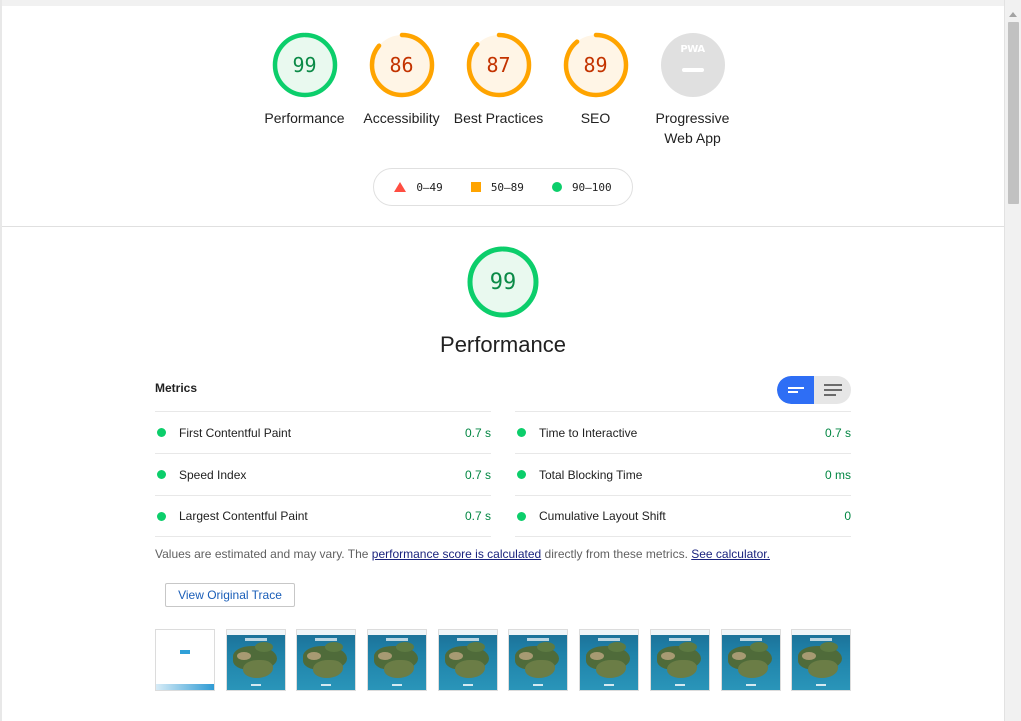 The image size is (1021, 721). I want to click on filmstrip, so click(503, 660).